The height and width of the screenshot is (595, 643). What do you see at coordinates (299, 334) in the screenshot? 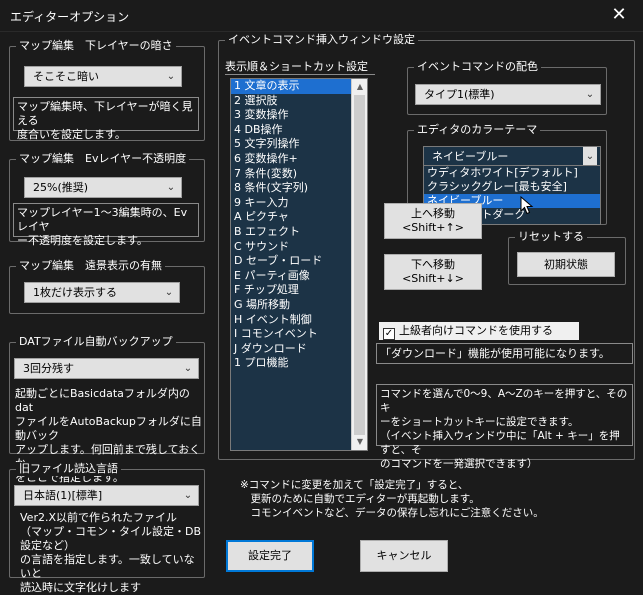
I see `list-item: I コモンイベント` at bounding box center [299, 334].